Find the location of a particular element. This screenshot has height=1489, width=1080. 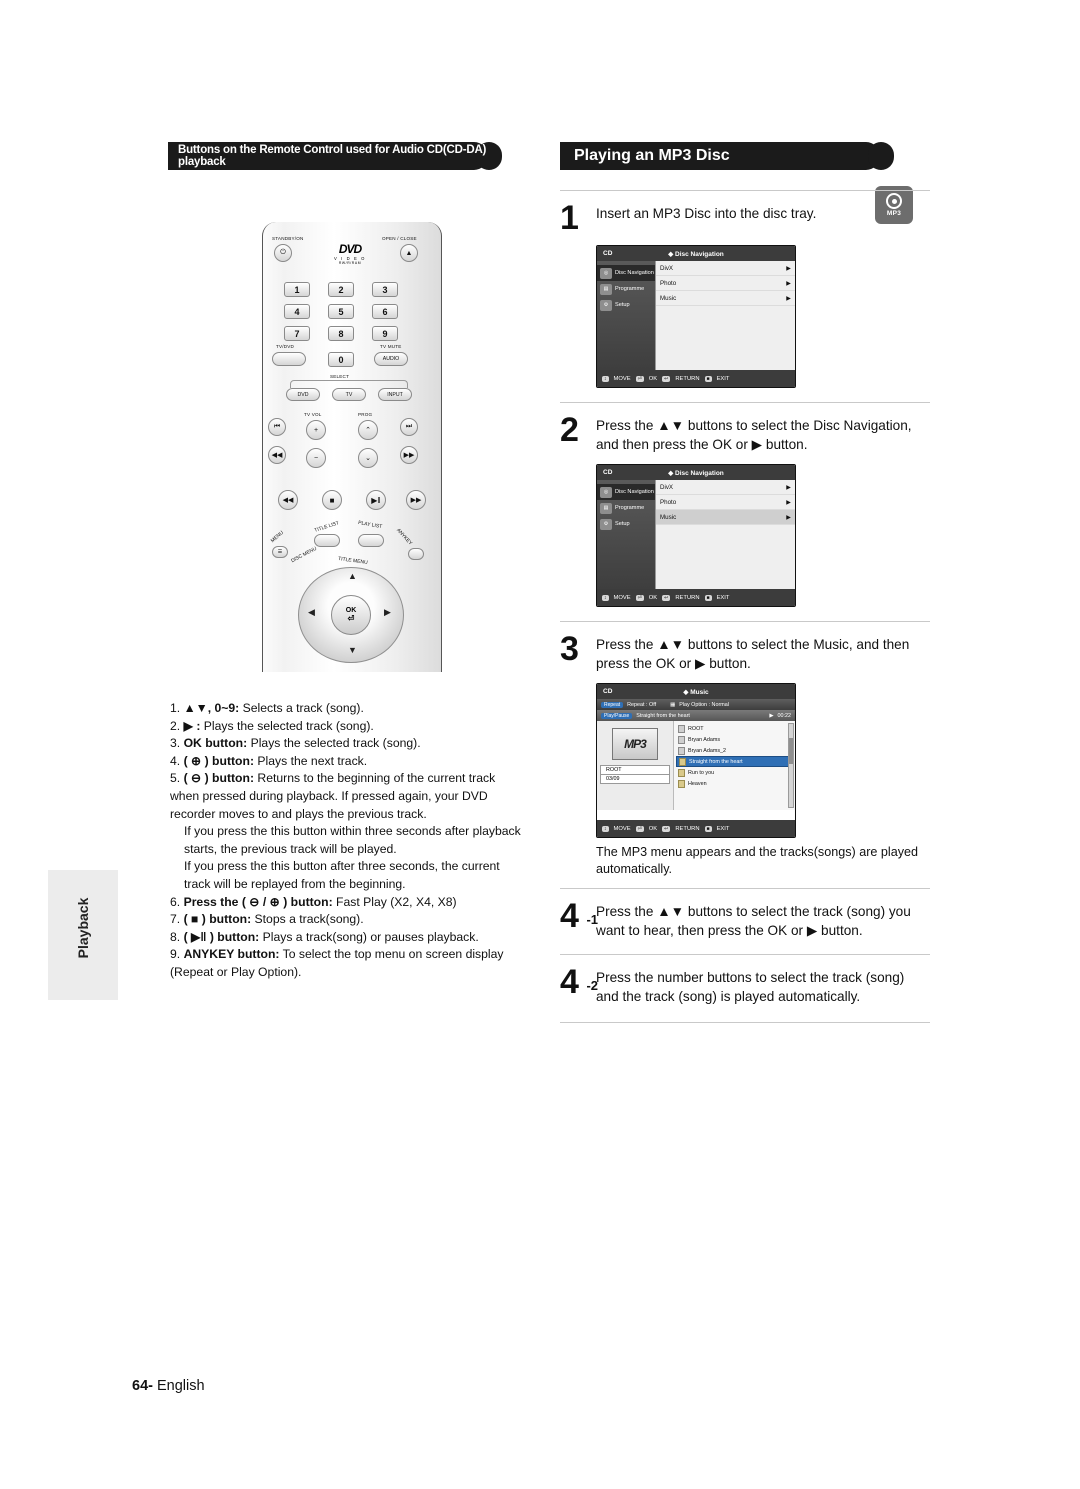

osd3-left-panel: MP3 ROOT 03/09 is located at coordinates (635, 765).